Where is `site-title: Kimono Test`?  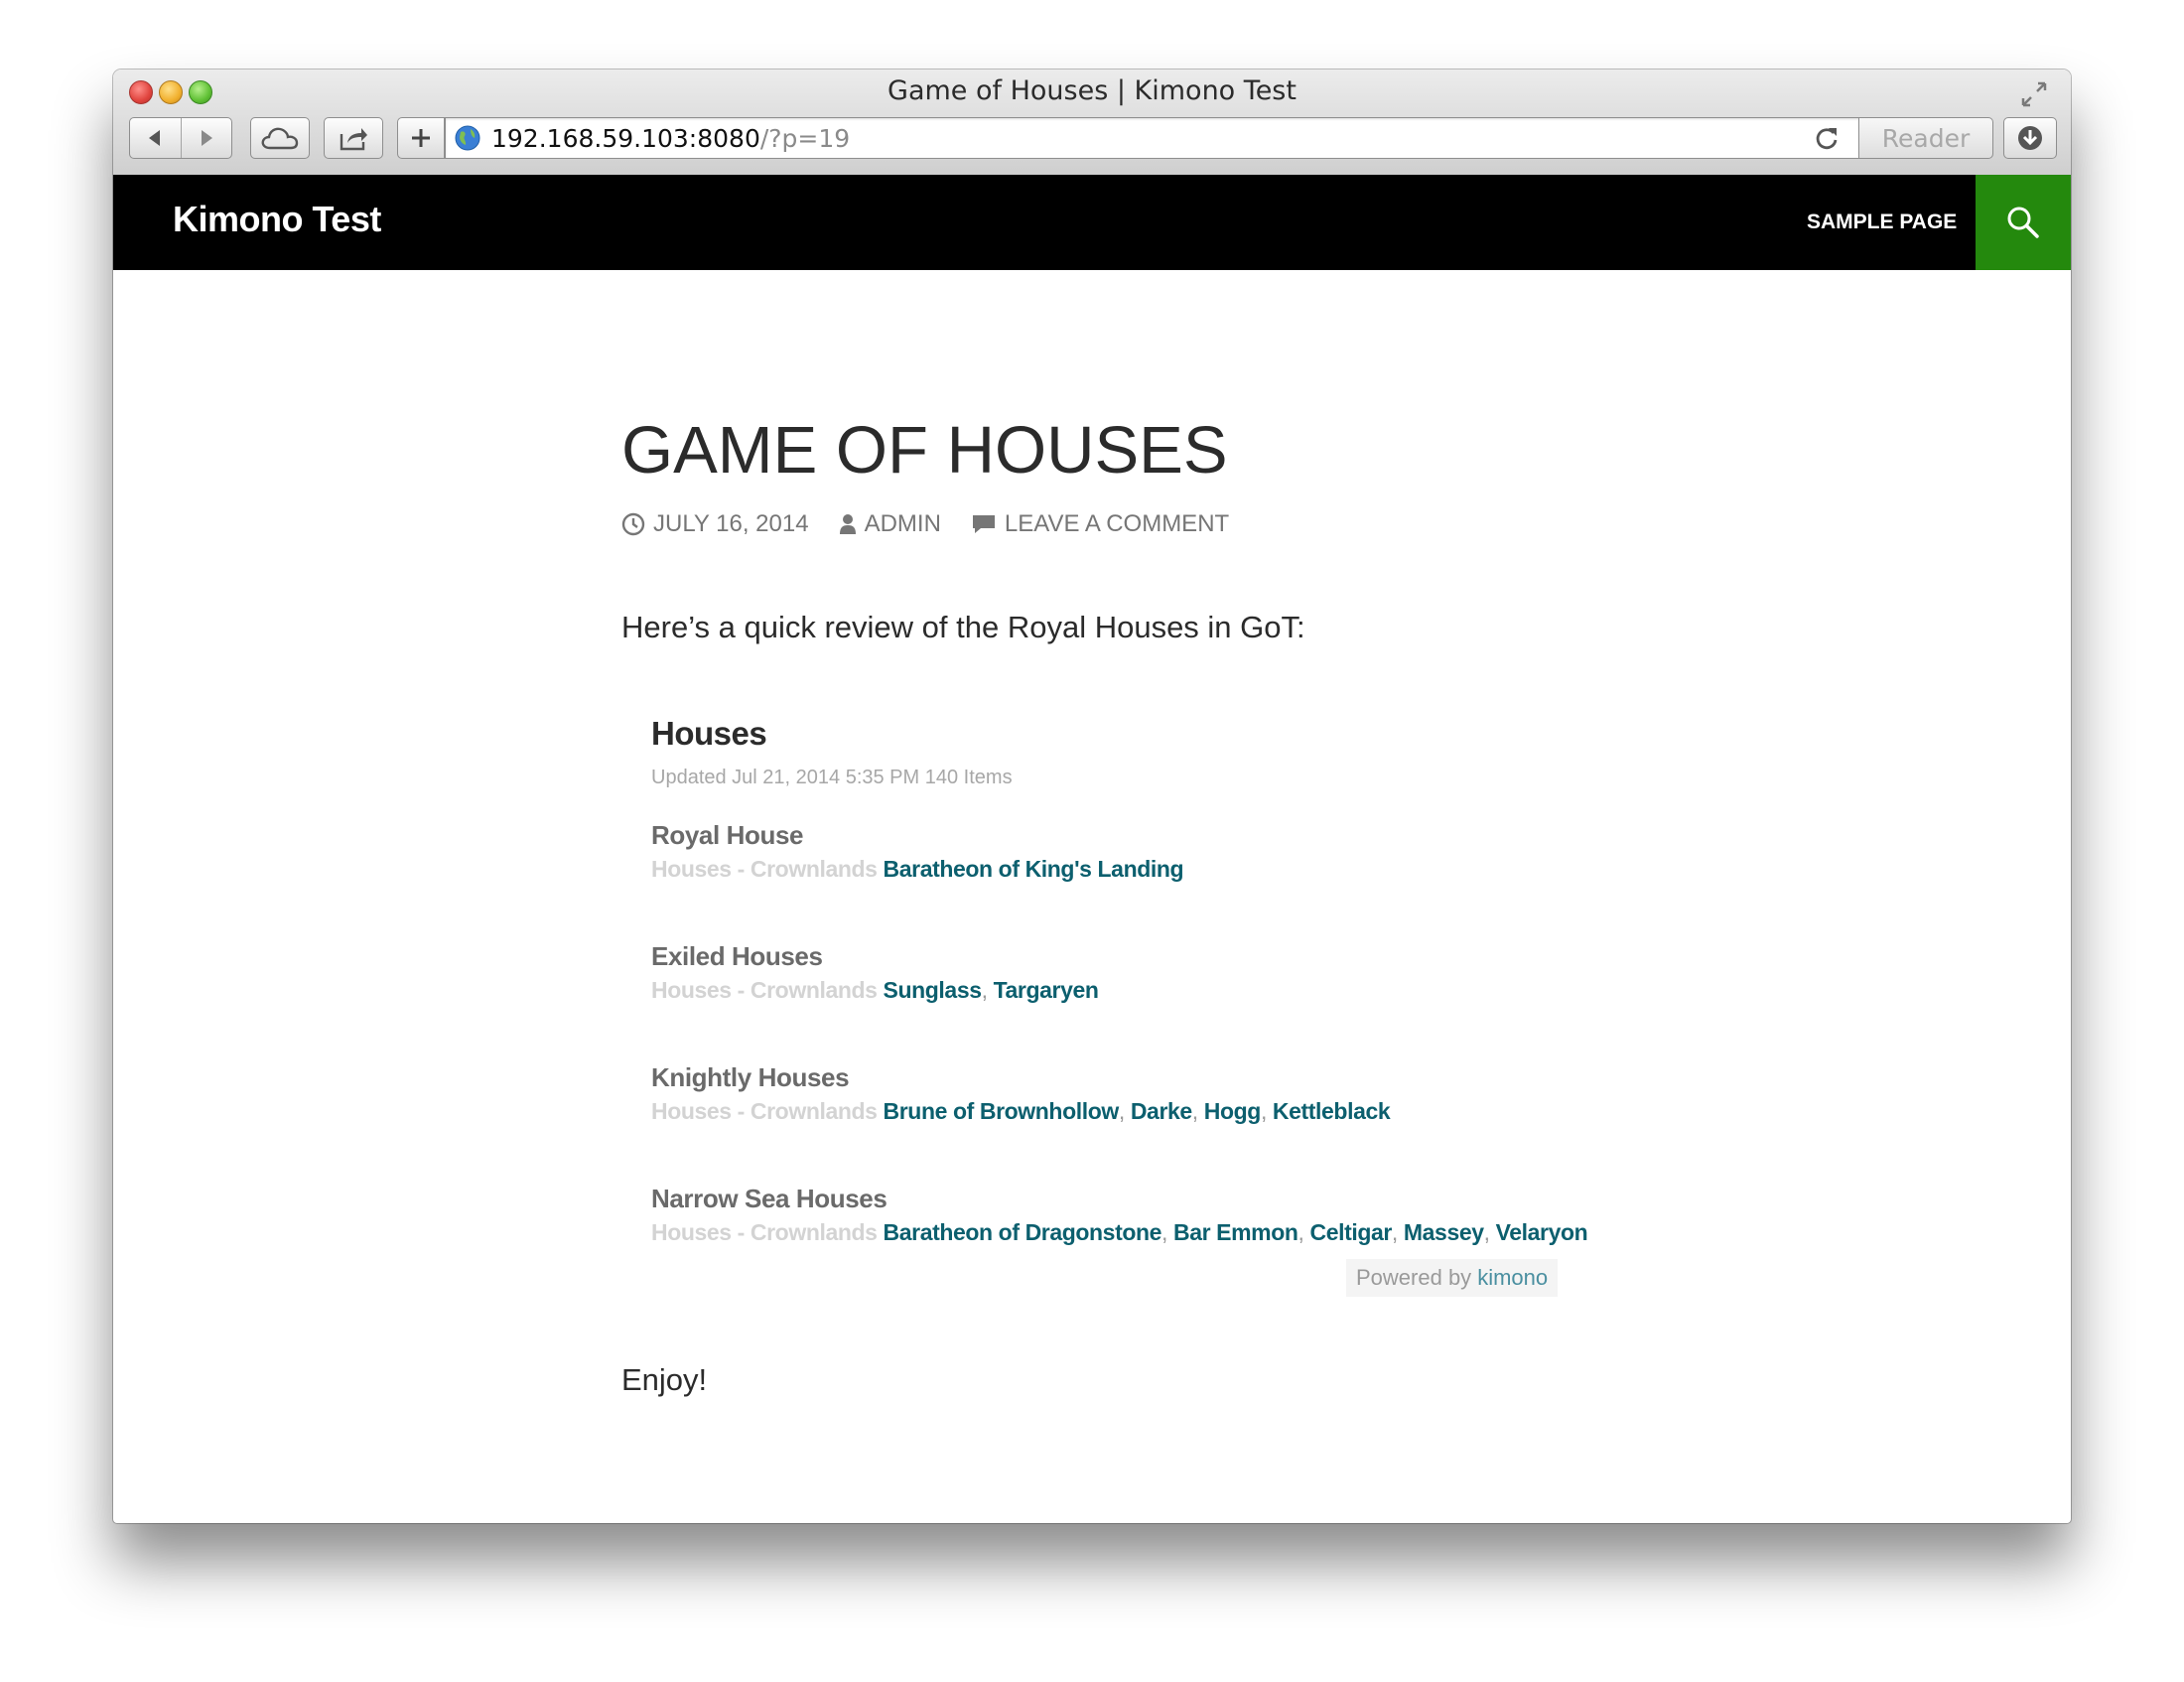 site-title: Kimono Test is located at coordinates (277, 220).